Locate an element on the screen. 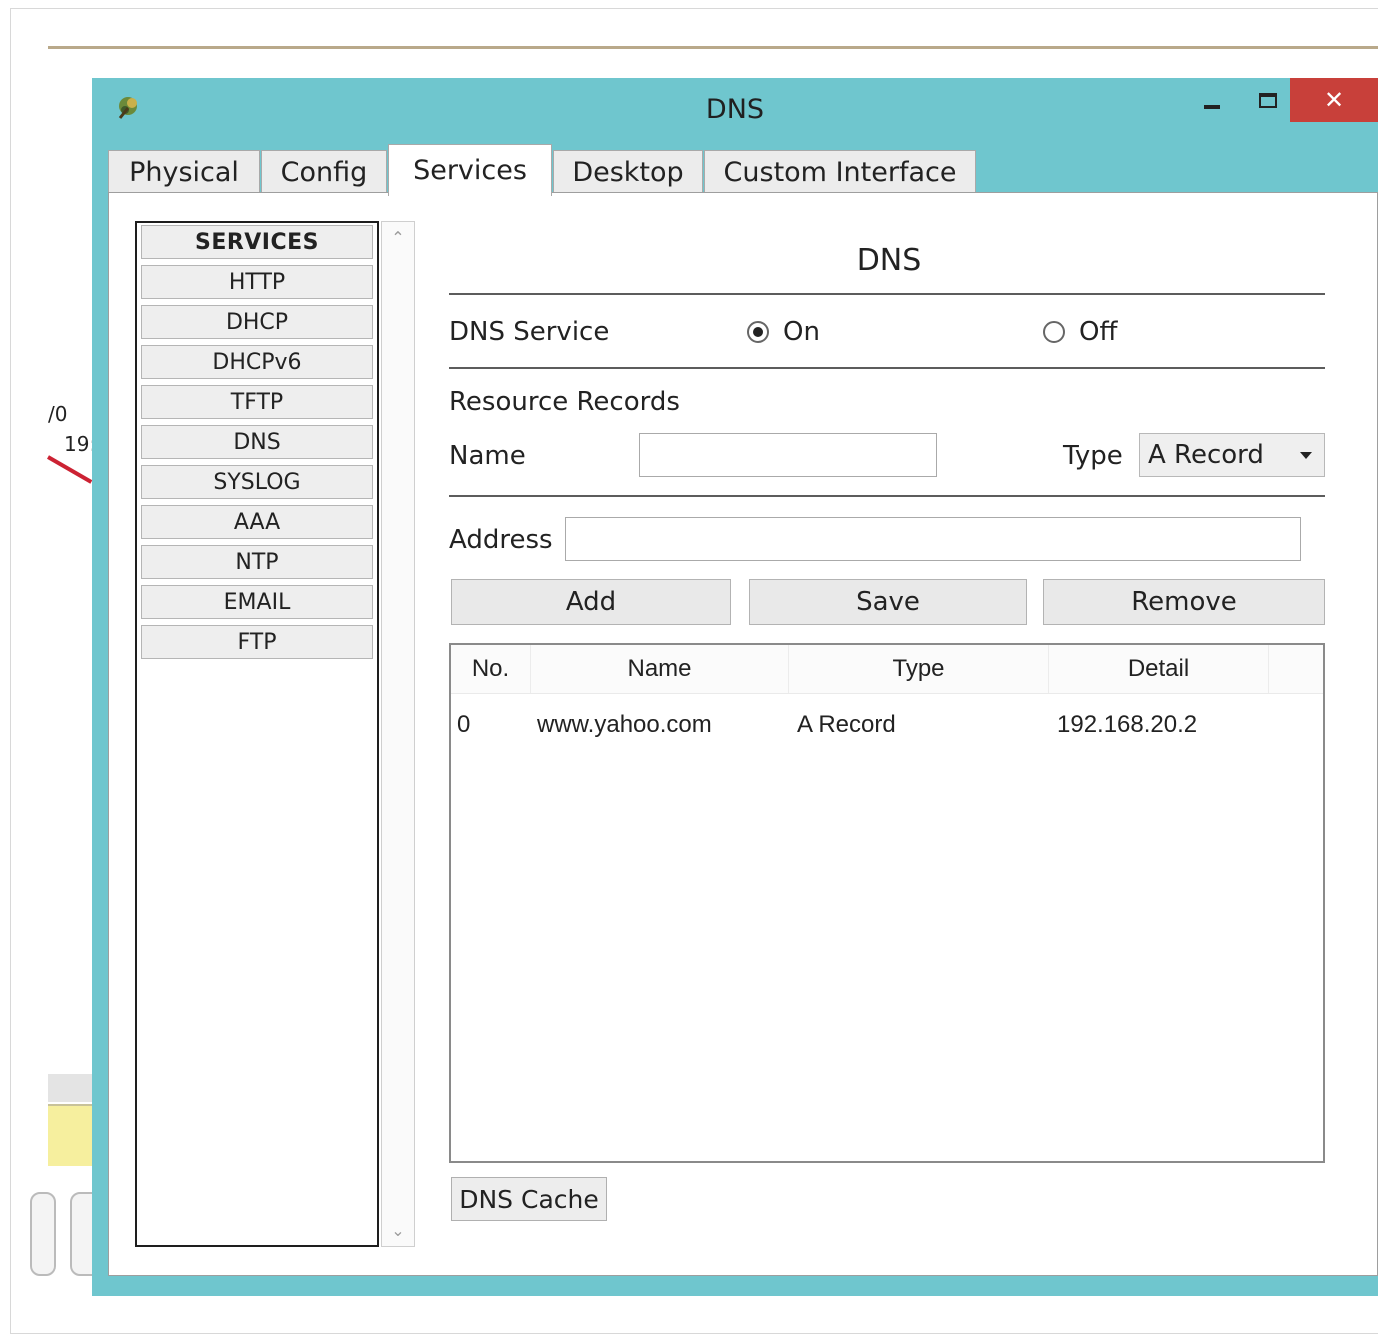 This screenshot has height=1337, width=1378. cell-detail: 192.168.20.2 is located at coordinates (1127, 724).